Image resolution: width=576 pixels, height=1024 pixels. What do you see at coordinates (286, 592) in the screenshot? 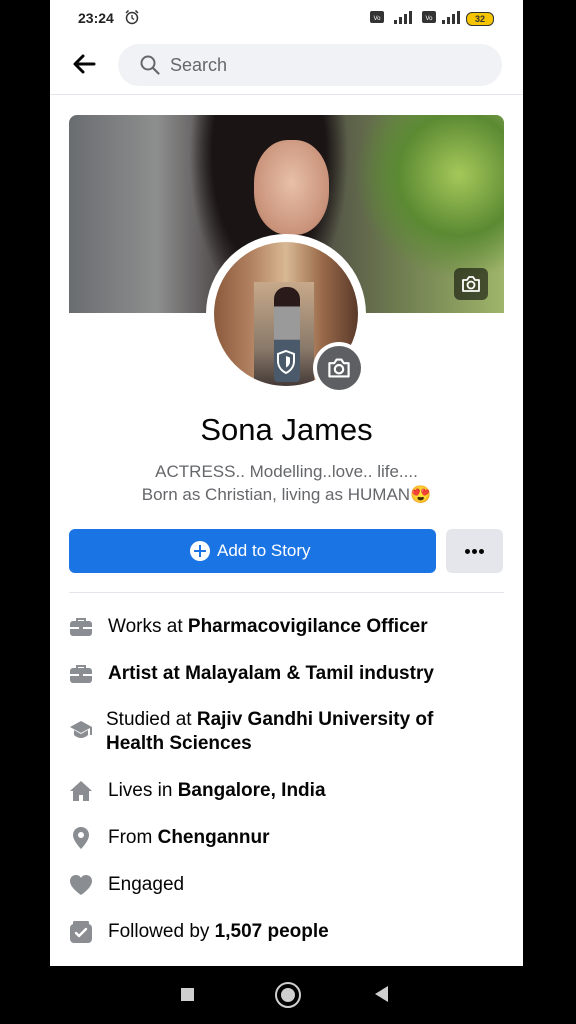
I see `section-divider` at bounding box center [286, 592].